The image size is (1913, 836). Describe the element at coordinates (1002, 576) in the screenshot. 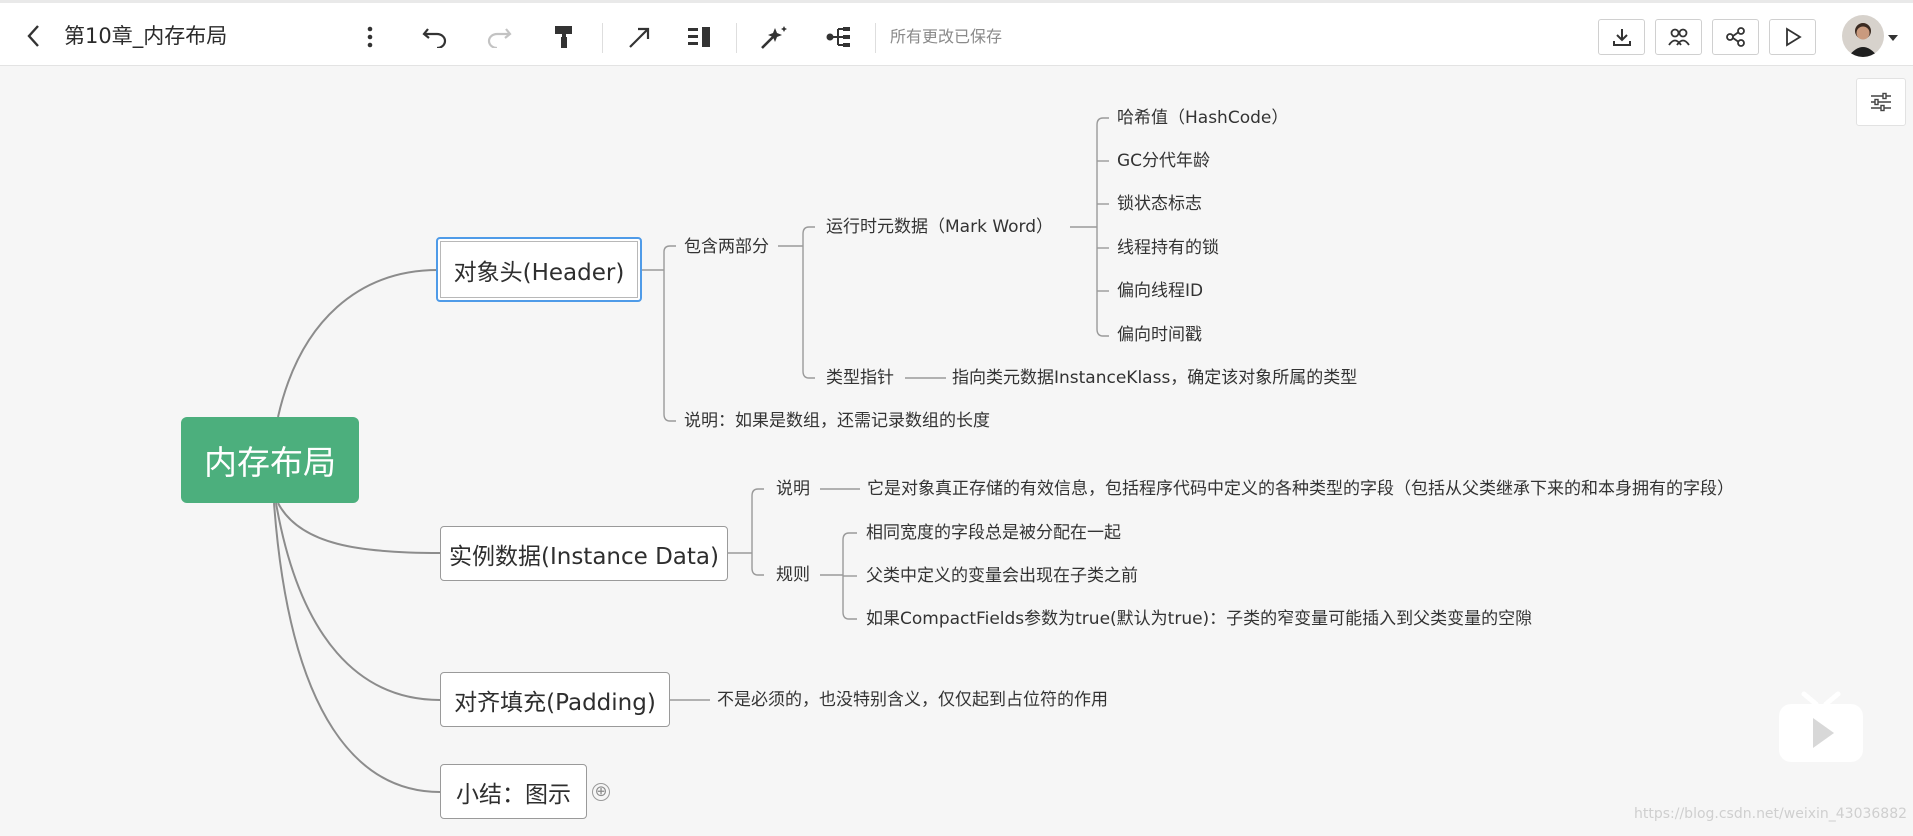

I see `topic-rule: 父类中定义的变量会出现在子类之前` at that location.